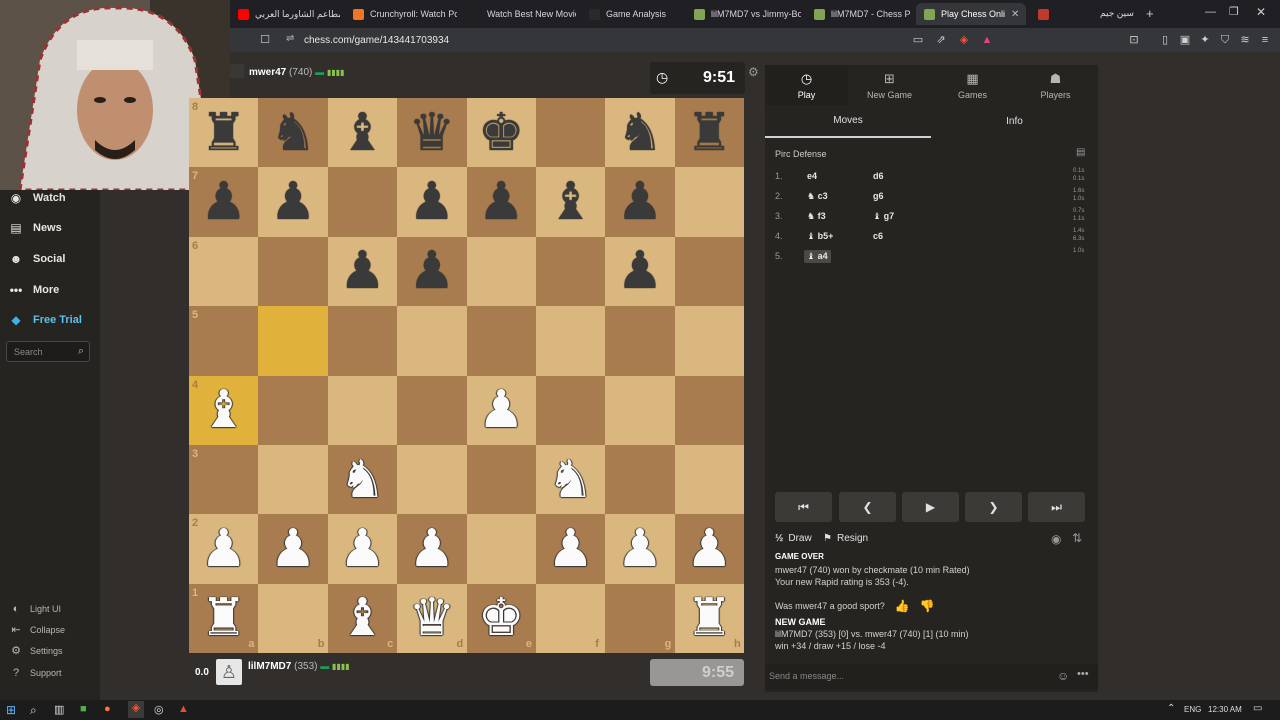  What do you see at coordinates (1077, 538) in the screenshot?
I see `flip-board-icon: ⇅` at bounding box center [1077, 538].